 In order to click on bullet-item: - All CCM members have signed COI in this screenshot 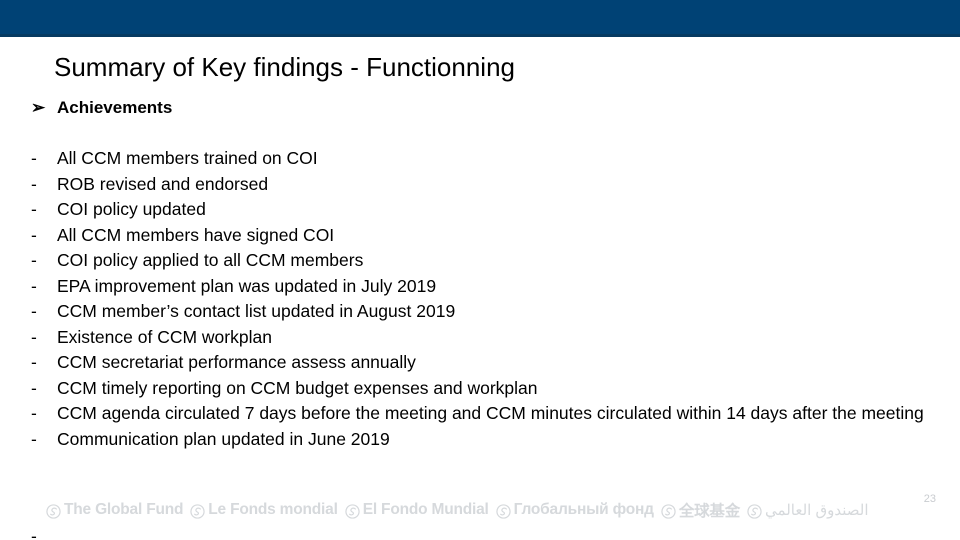, I will do `click(488, 236)`.